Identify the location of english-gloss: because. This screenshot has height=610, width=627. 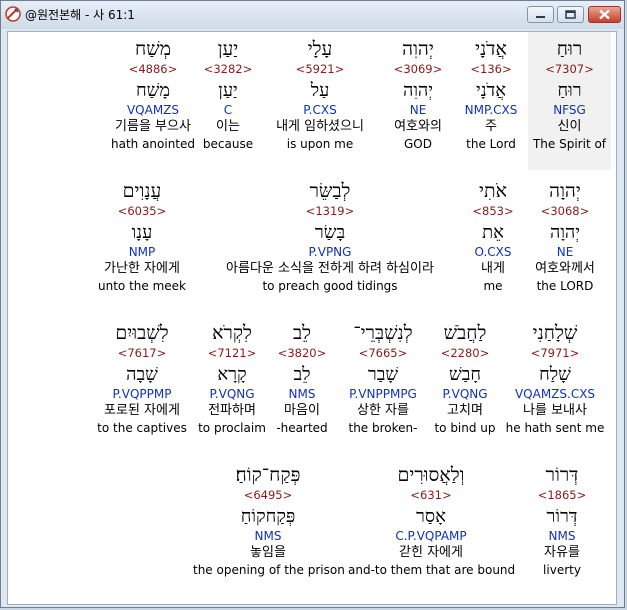
(228, 144).